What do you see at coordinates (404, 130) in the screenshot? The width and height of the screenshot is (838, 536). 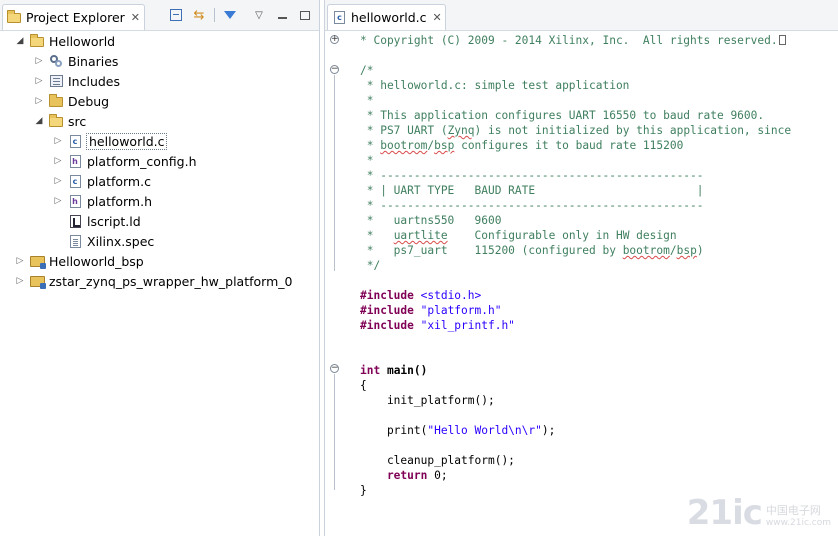 I see `code-text: * PS7 UART (` at bounding box center [404, 130].